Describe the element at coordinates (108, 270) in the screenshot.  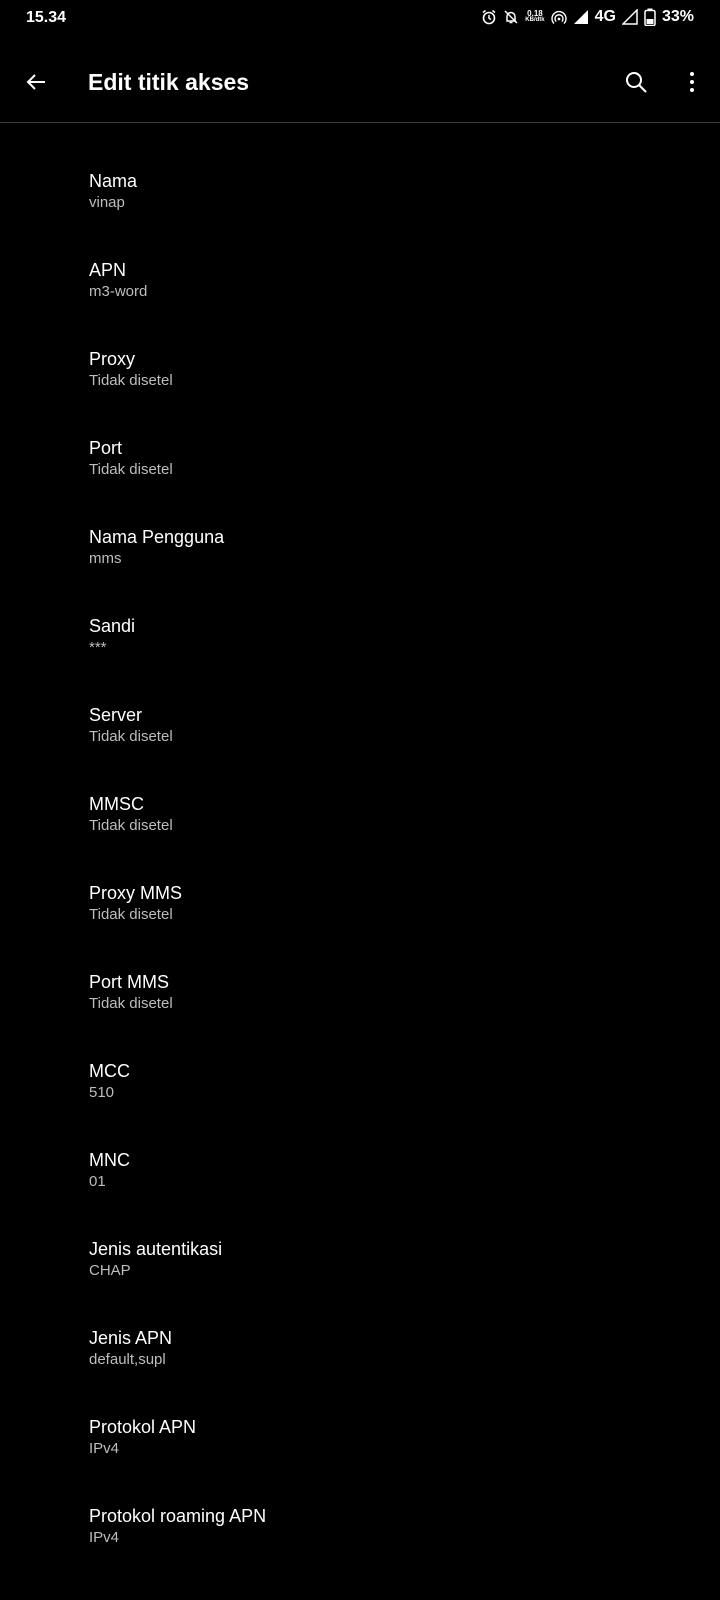
I see `setting-title: APN` at that location.